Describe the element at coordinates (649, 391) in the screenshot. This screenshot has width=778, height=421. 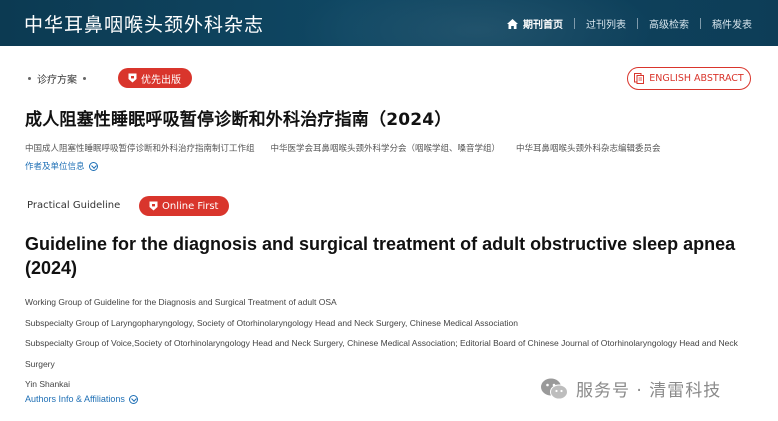
I see `watermark-text: 服务号 · 清雷科技` at that location.